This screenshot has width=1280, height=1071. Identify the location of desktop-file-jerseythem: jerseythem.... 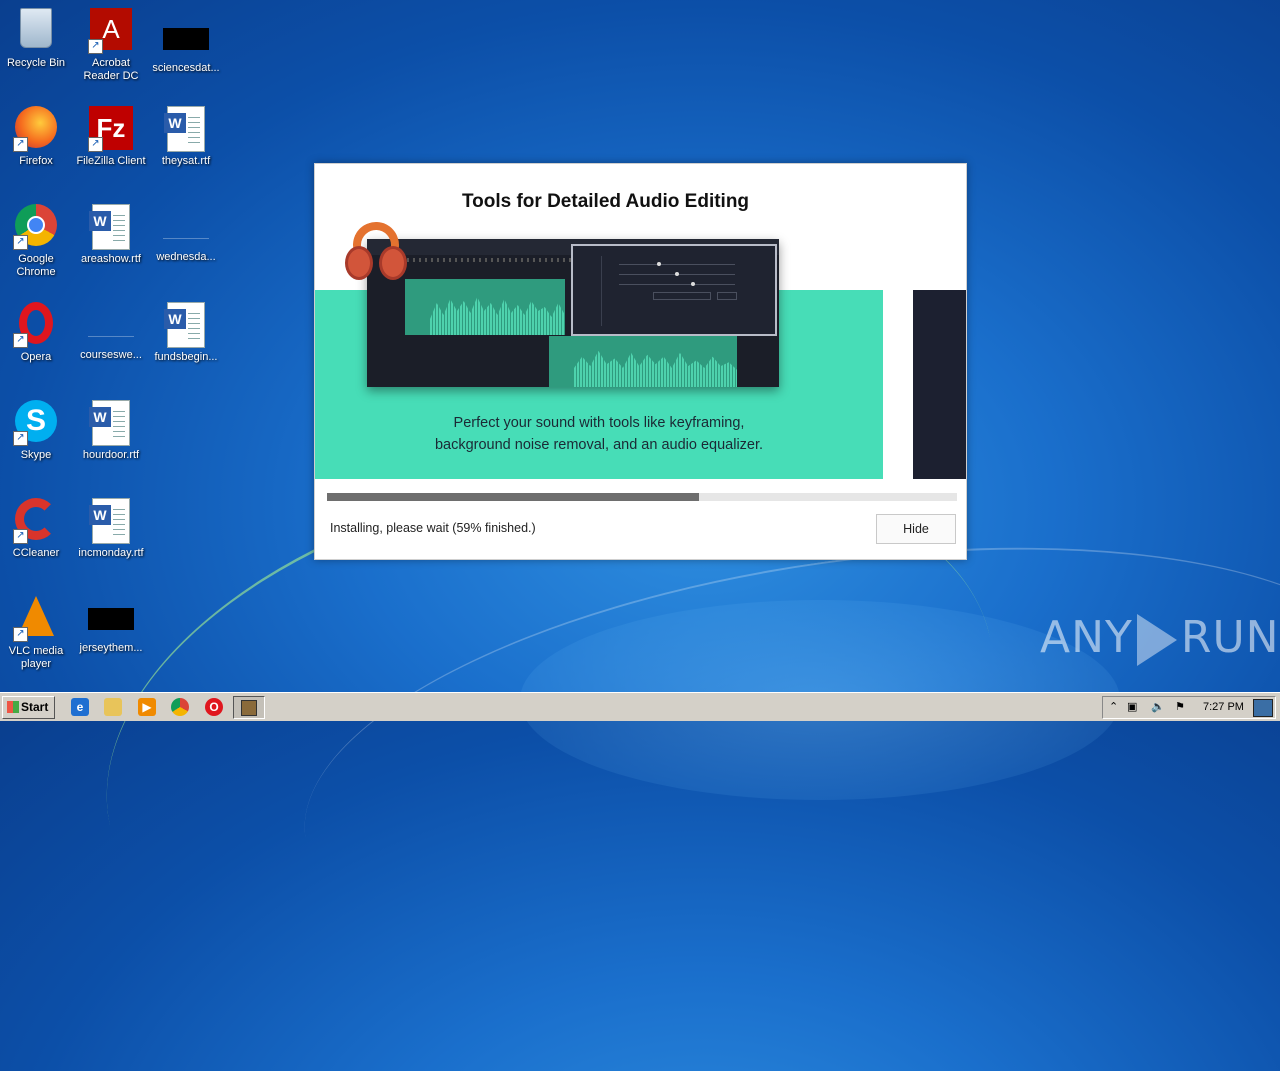
(111, 625).